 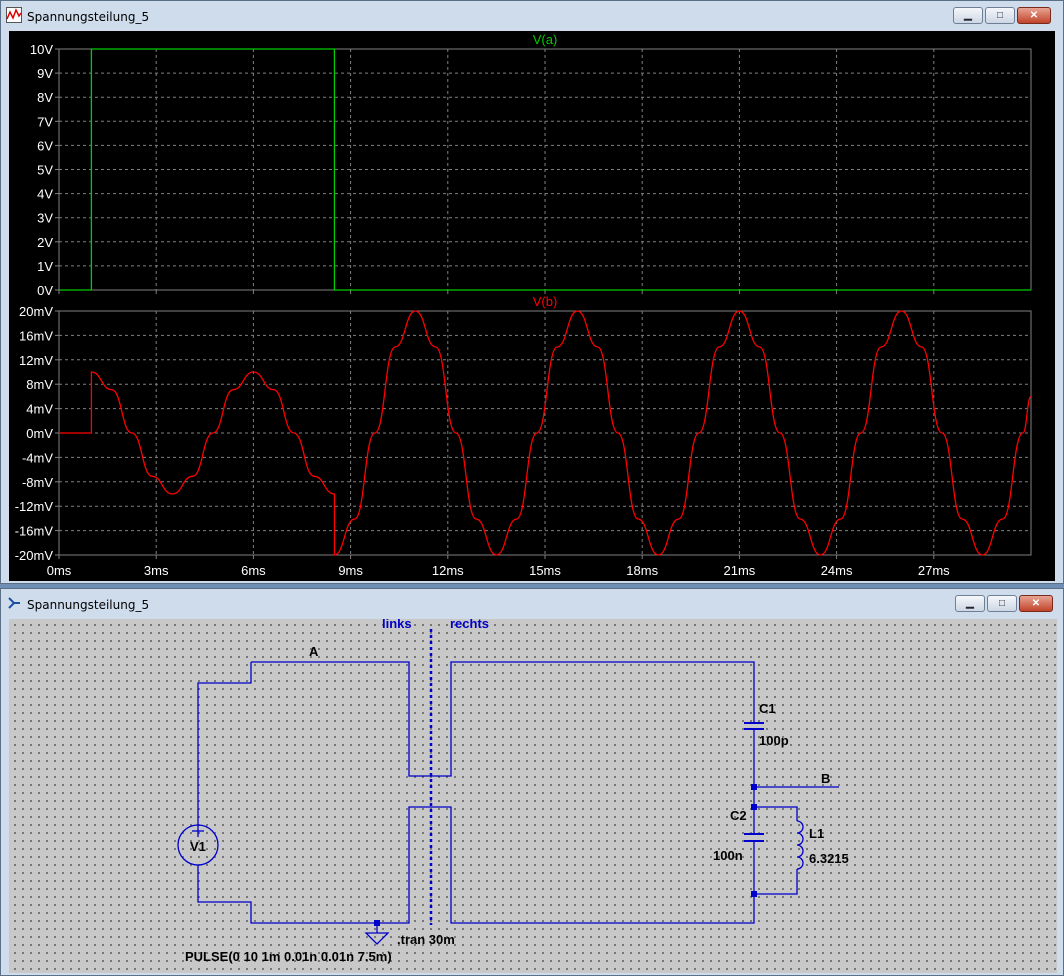 What do you see at coordinates (41, 49) in the screenshot?
I see `va-y-tick-label: 10V` at bounding box center [41, 49].